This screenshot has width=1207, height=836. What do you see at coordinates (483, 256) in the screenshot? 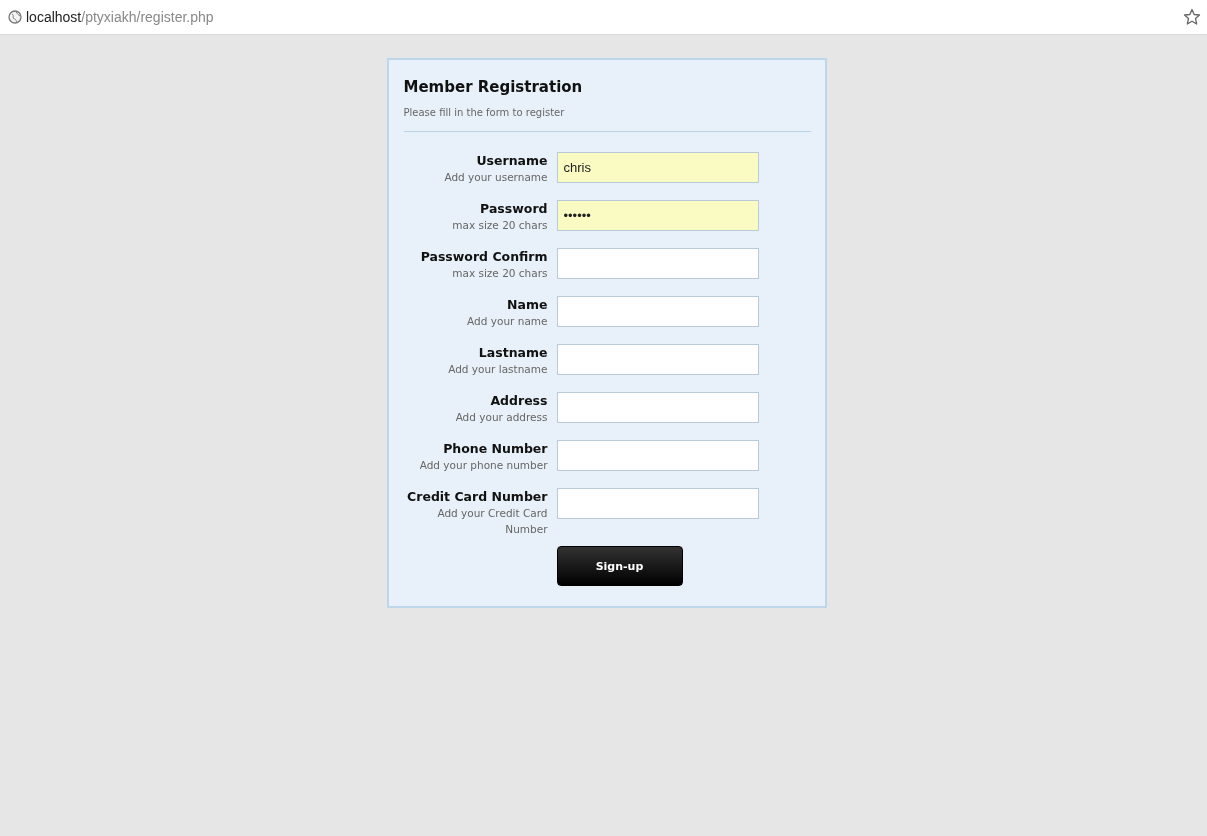
I see `field-label: Password Confirm` at bounding box center [483, 256].